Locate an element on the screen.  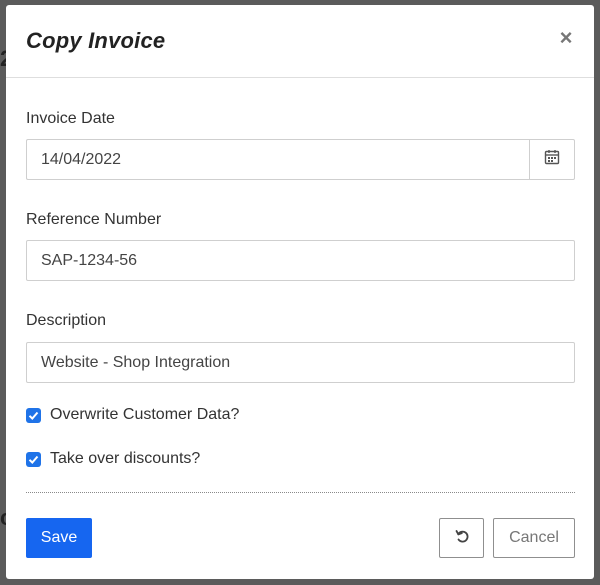
close-button: × is located at coordinates (566, 38).